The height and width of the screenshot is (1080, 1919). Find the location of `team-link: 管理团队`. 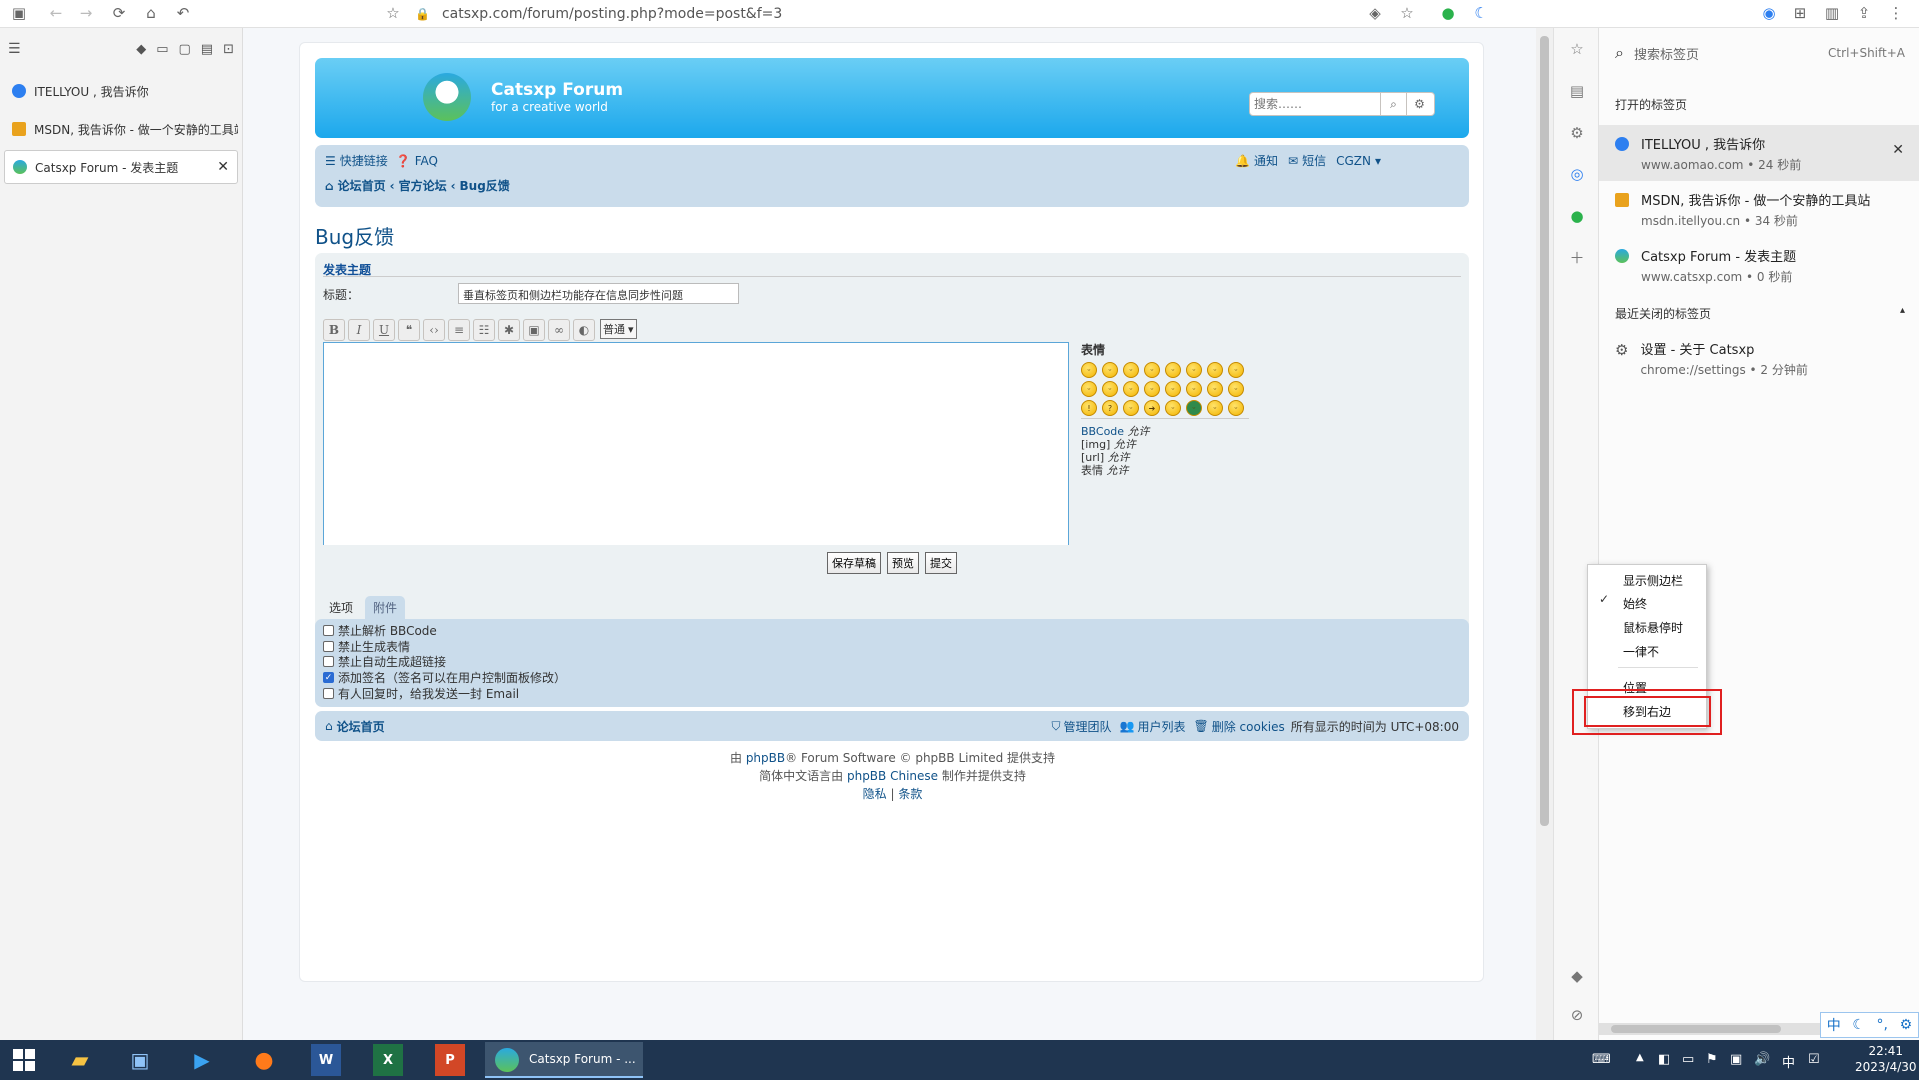

team-link: 管理团队 is located at coordinates (1088, 726).